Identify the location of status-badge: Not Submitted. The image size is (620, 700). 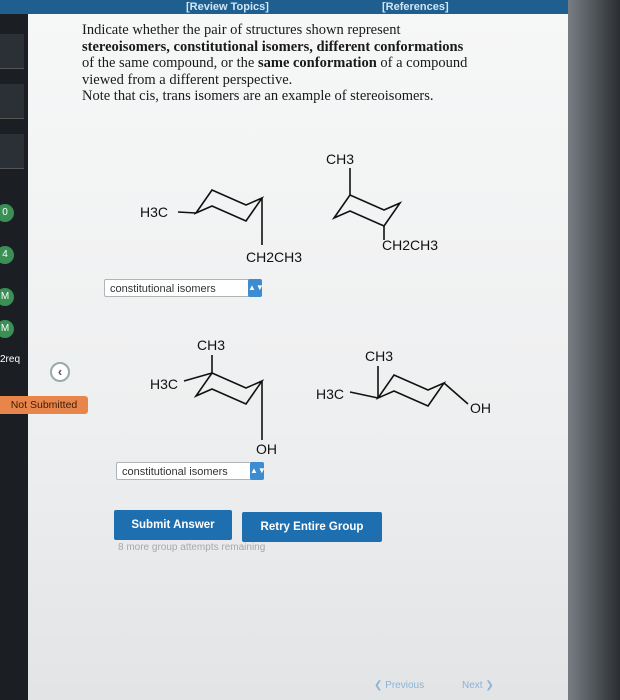
(44, 405).